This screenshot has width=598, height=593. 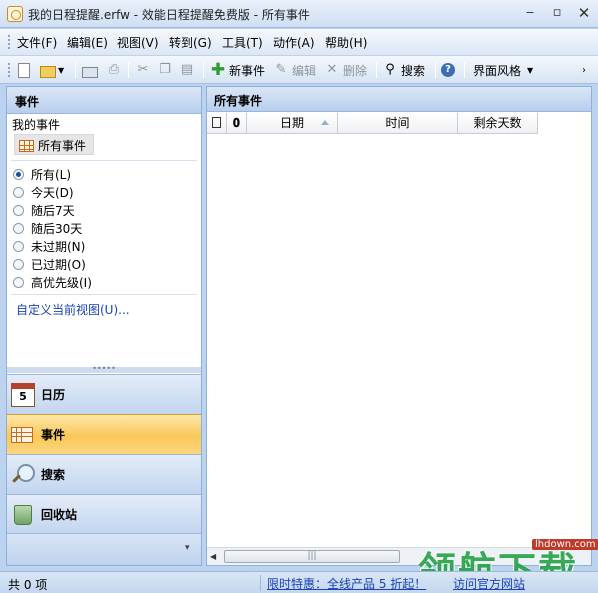 What do you see at coordinates (557, 13) in the screenshot?
I see `maximize-button: ▫` at bounding box center [557, 13].